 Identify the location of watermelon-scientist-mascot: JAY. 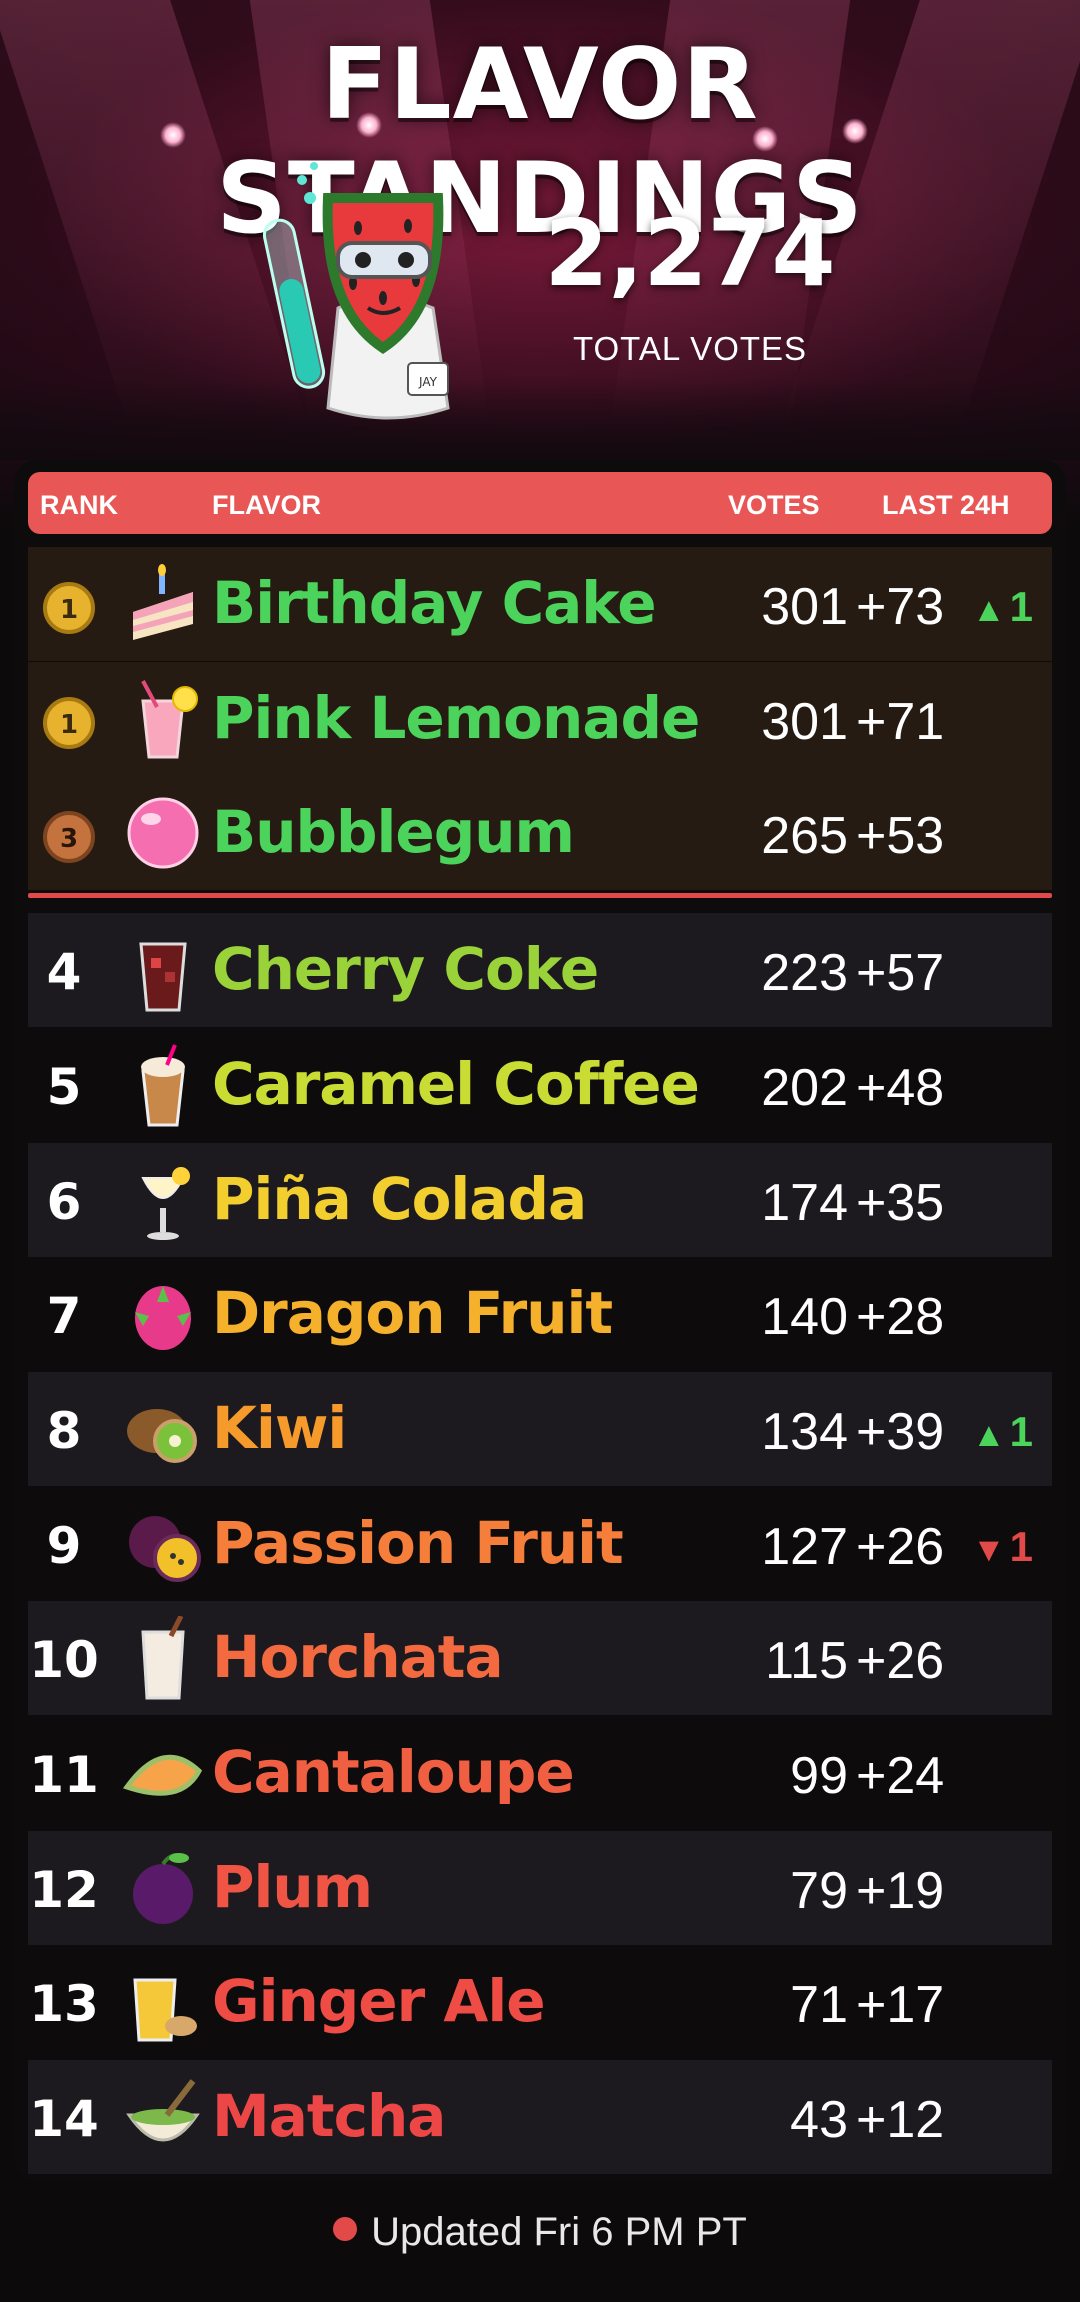
(356, 291).